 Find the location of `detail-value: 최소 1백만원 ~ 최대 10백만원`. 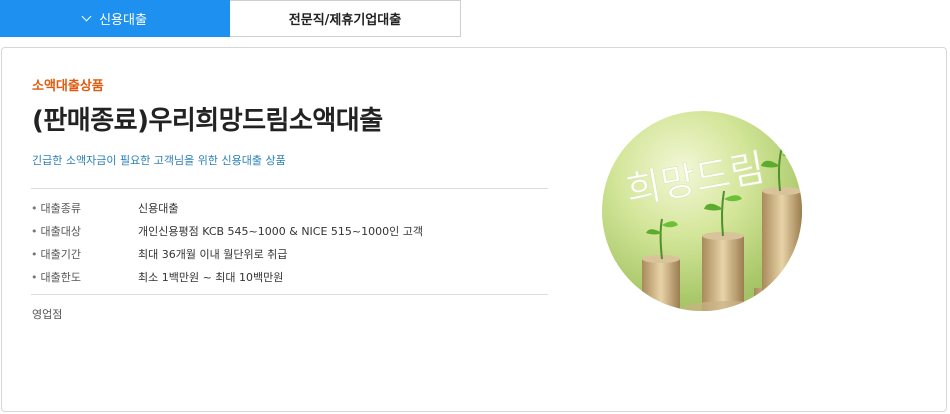

detail-value: 최소 1백만원 ~ 최대 10백만원 is located at coordinates (211, 277).